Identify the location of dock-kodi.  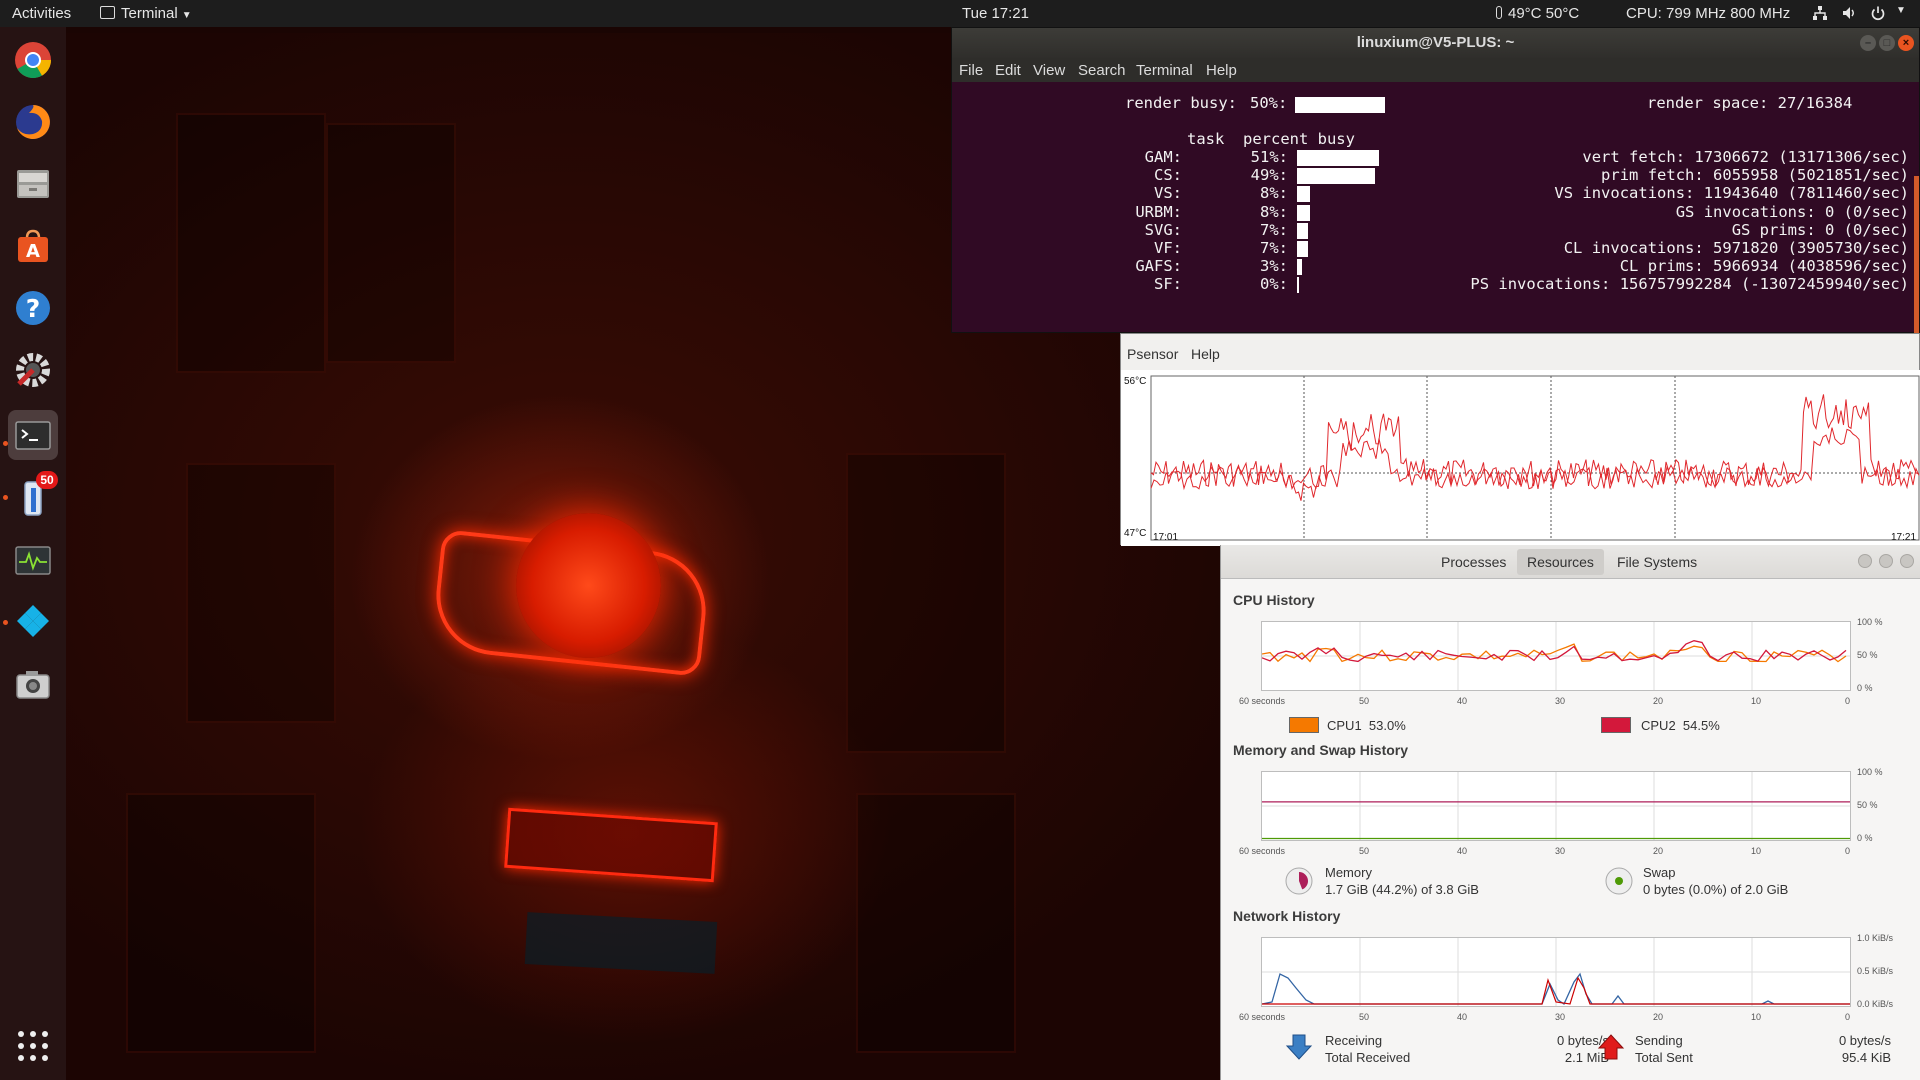
(33, 622).